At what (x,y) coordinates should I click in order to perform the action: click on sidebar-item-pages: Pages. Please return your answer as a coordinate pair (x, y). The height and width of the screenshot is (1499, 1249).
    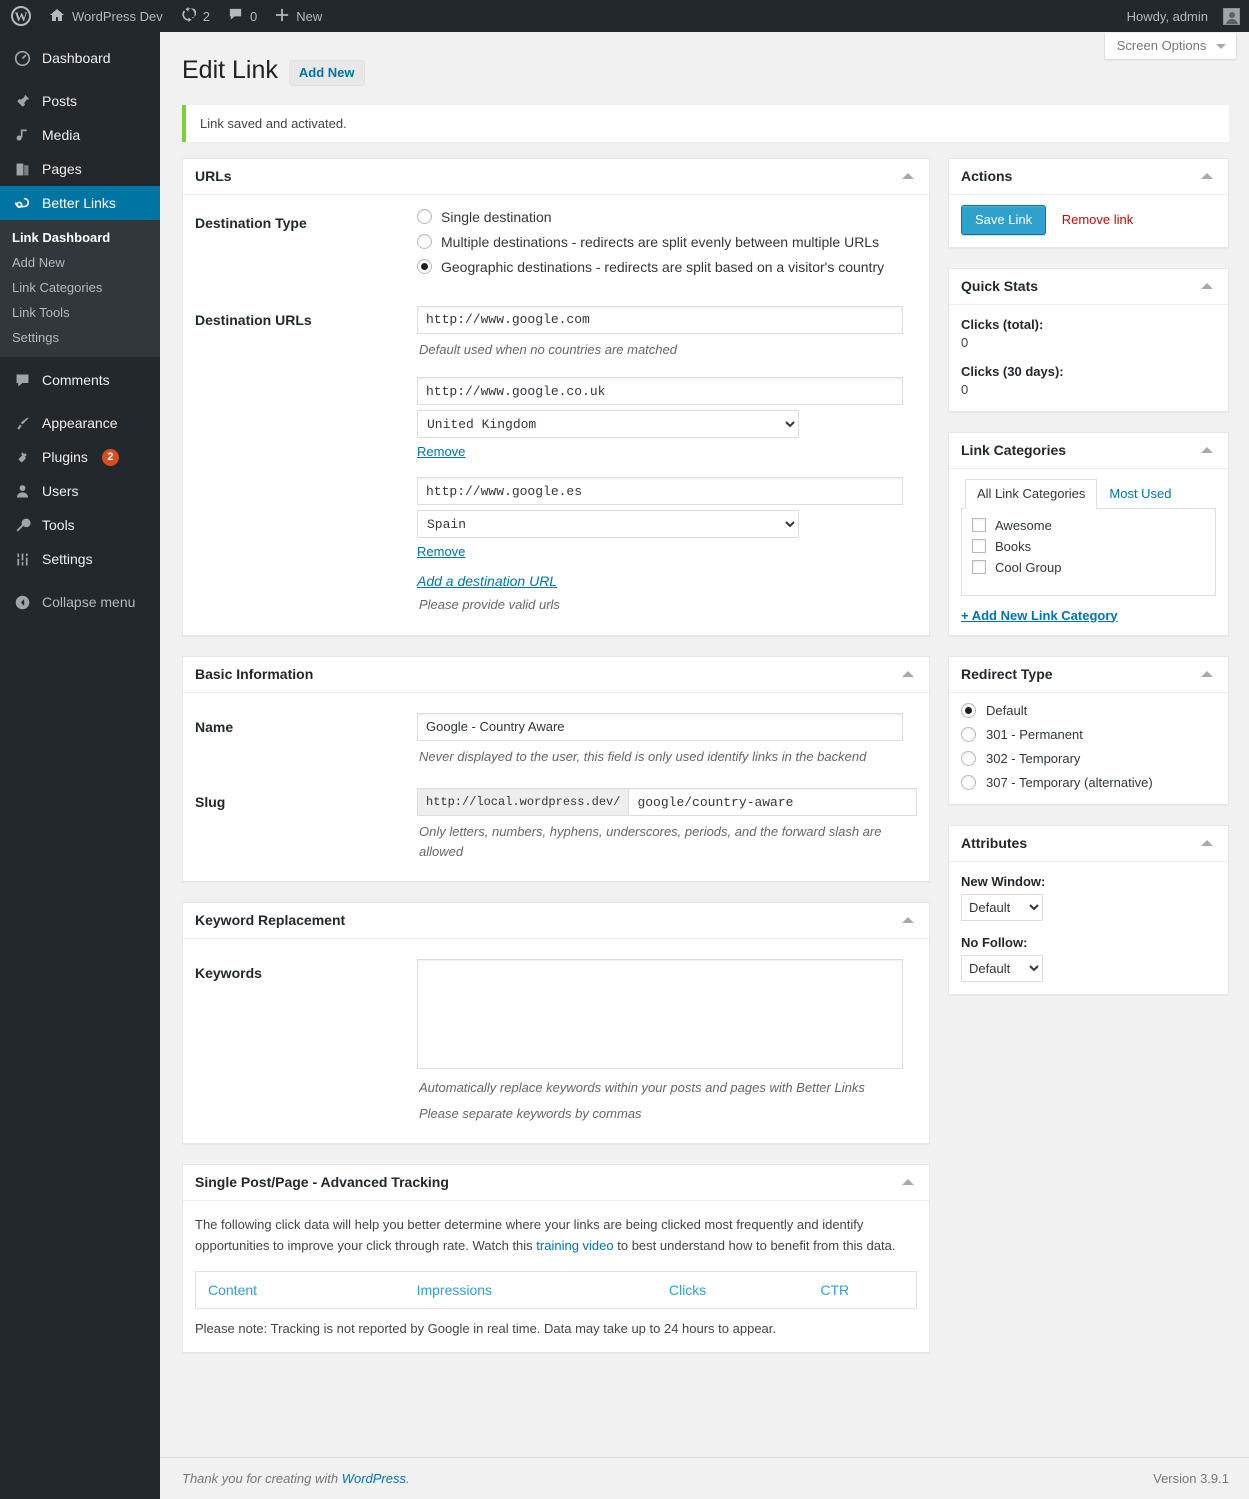
    Looking at the image, I should click on (80, 169).